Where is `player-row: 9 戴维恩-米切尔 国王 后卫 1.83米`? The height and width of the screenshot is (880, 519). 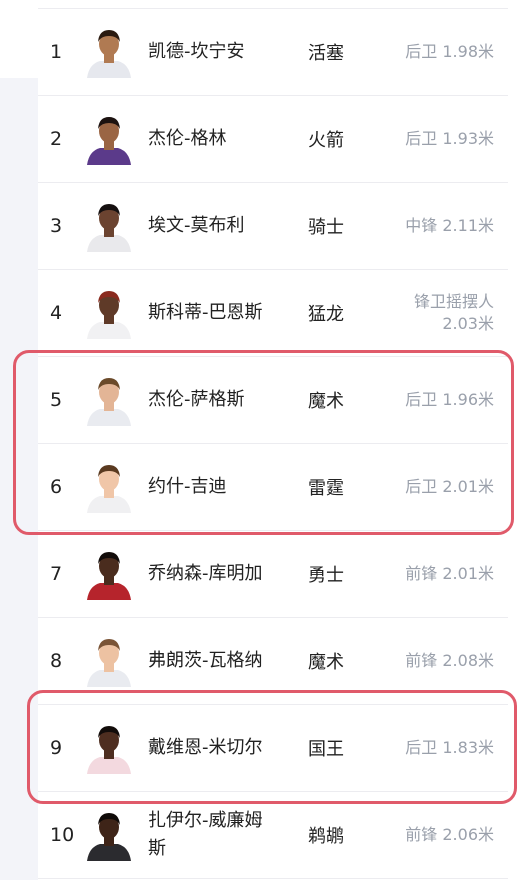 player-row: 9 戴维恩-米切尔 国王 后卫 1.83米 is located at coordinates (273, 748).